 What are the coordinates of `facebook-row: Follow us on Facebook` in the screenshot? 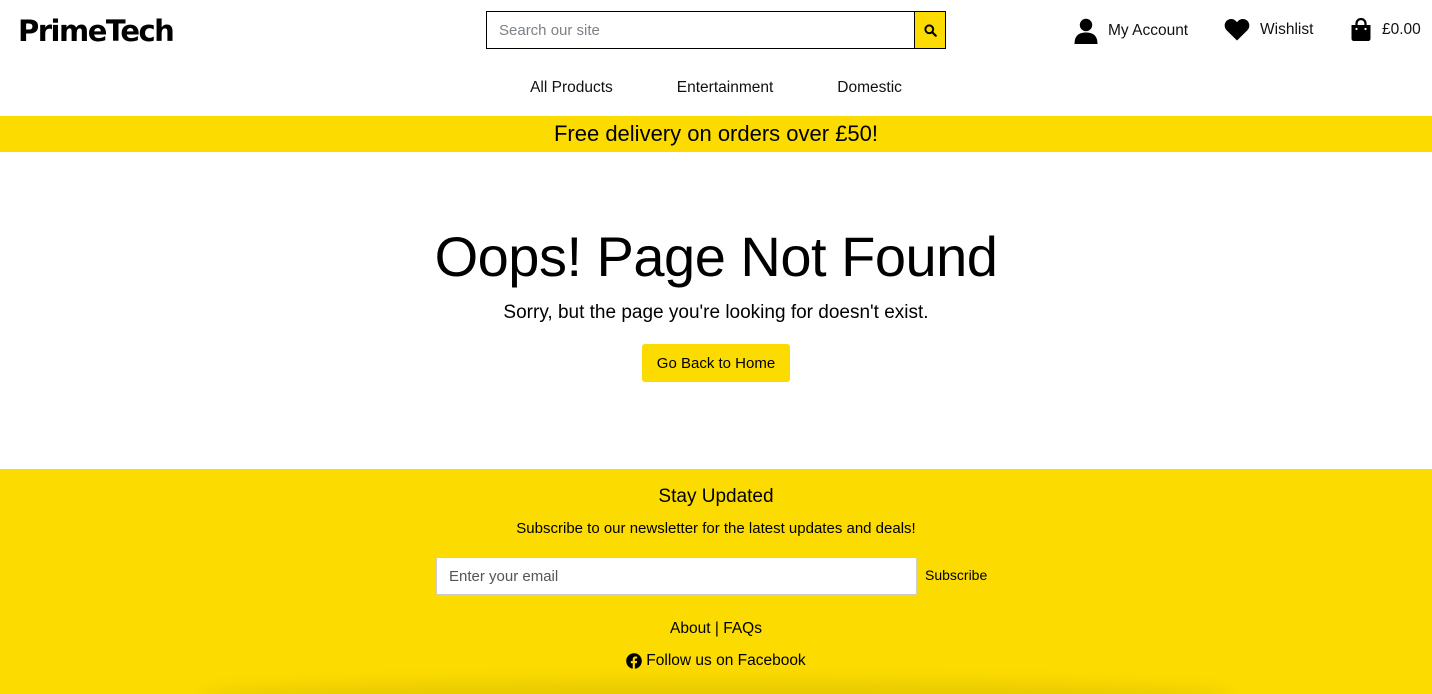 It's located at (716, 661).